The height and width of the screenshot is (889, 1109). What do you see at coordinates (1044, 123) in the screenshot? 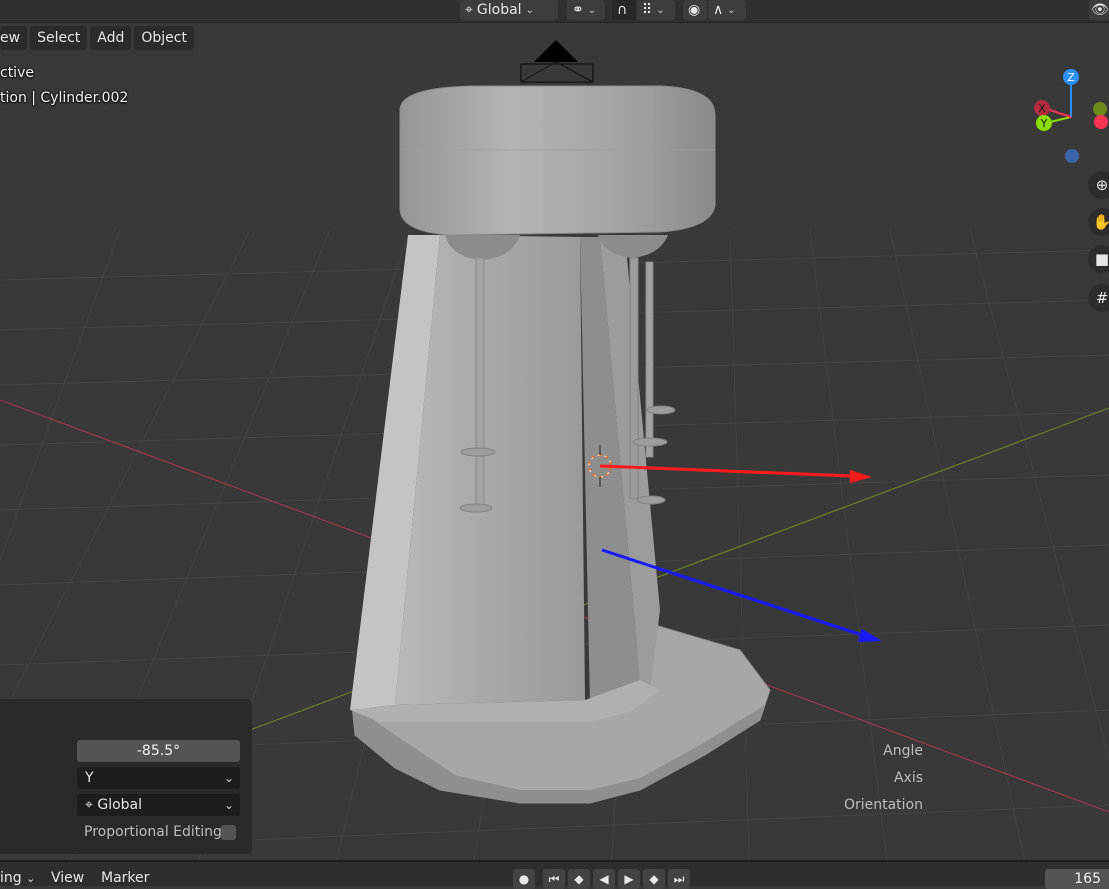
I see `gizmo-y-label: Y` at bounding box center [1044, 123].